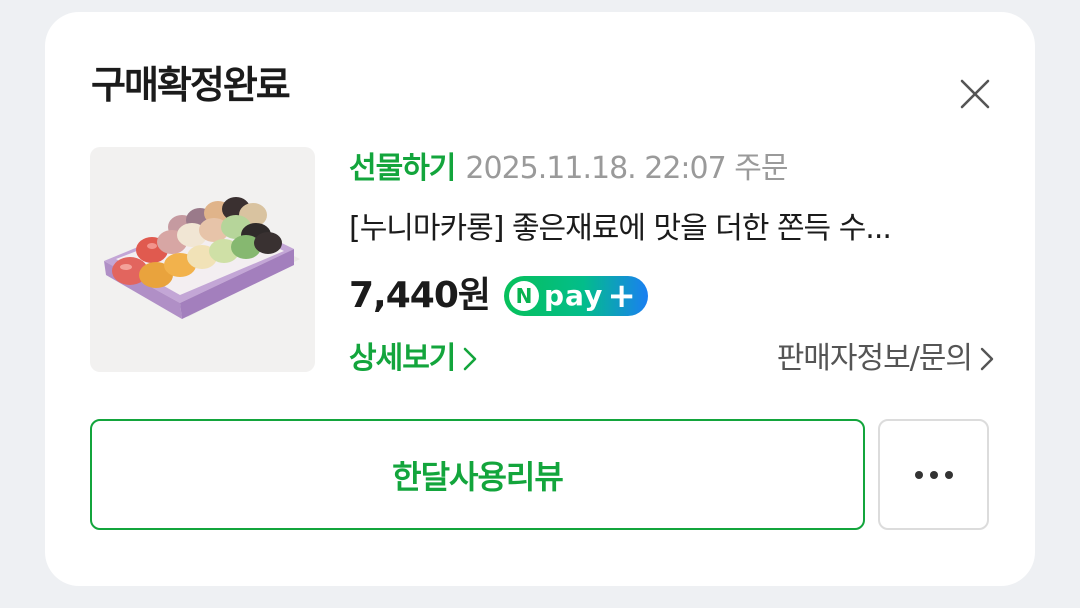 This screenshot has height=608, width=1080. I want to click on npay-plus-icon: +, so click(621, 296).